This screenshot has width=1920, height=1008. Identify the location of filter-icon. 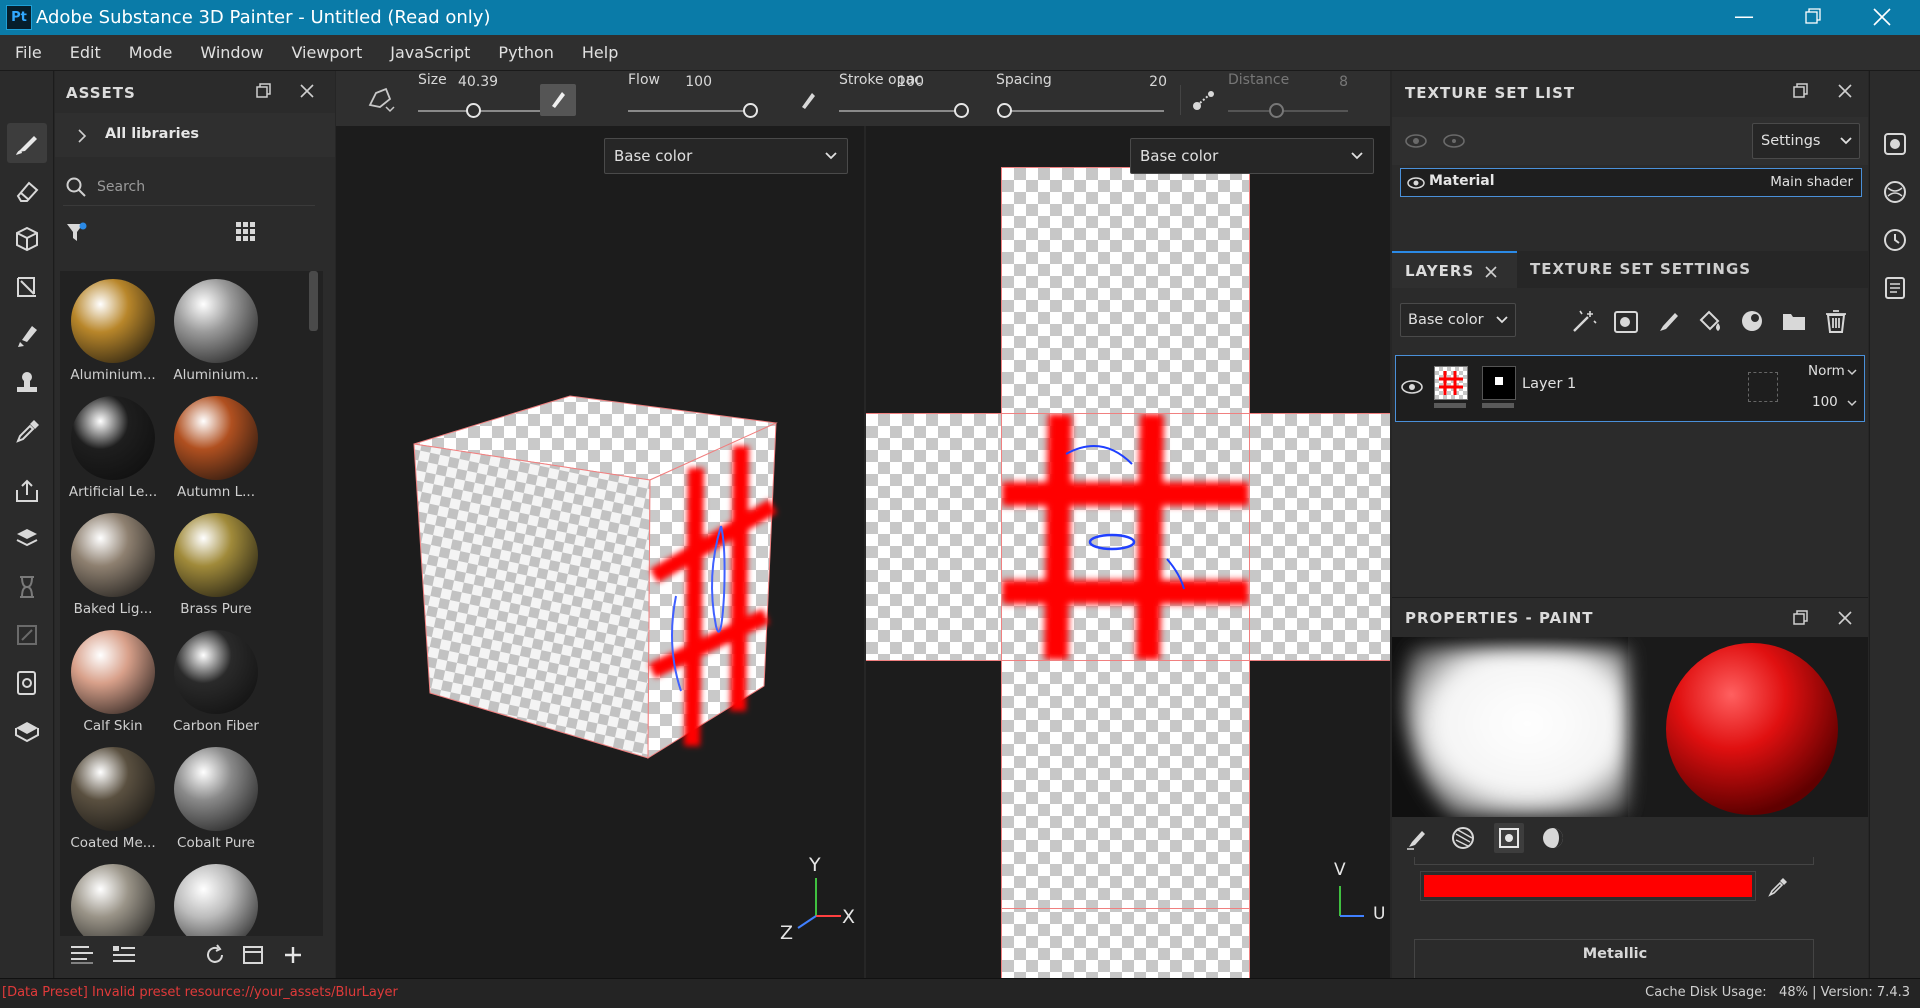
(77, 233).